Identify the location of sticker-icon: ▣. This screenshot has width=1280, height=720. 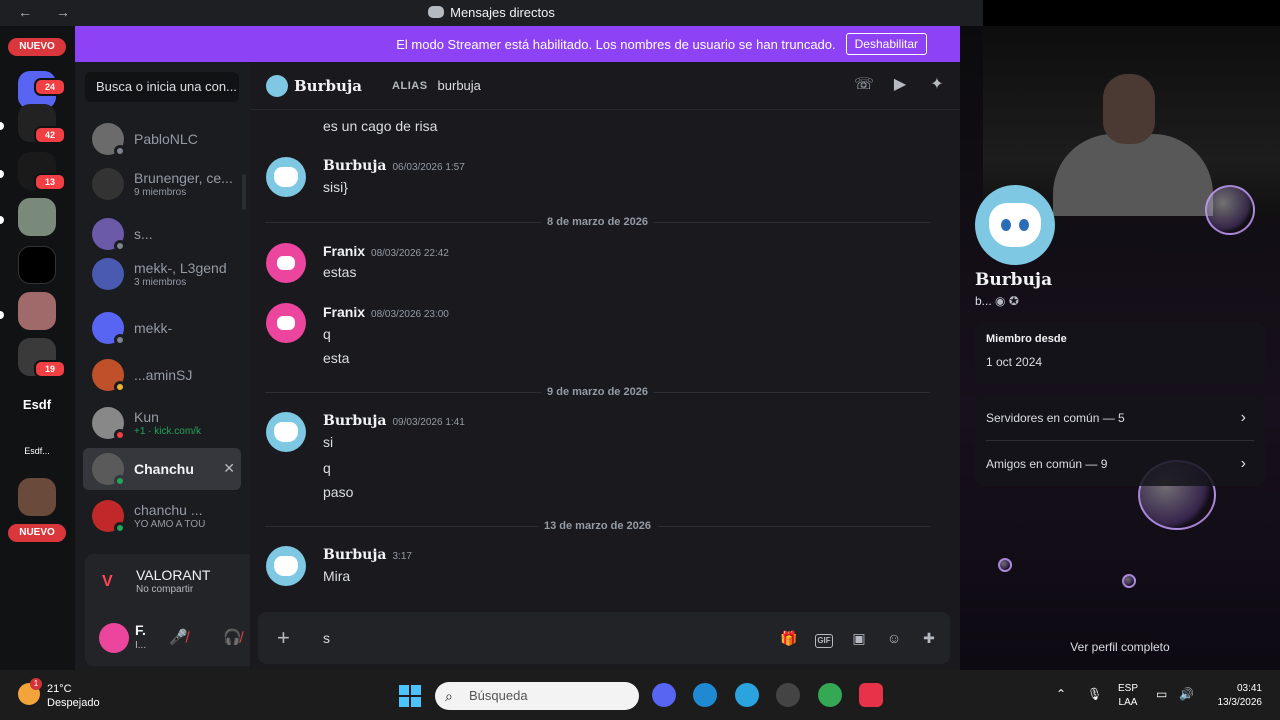
(859, 638).